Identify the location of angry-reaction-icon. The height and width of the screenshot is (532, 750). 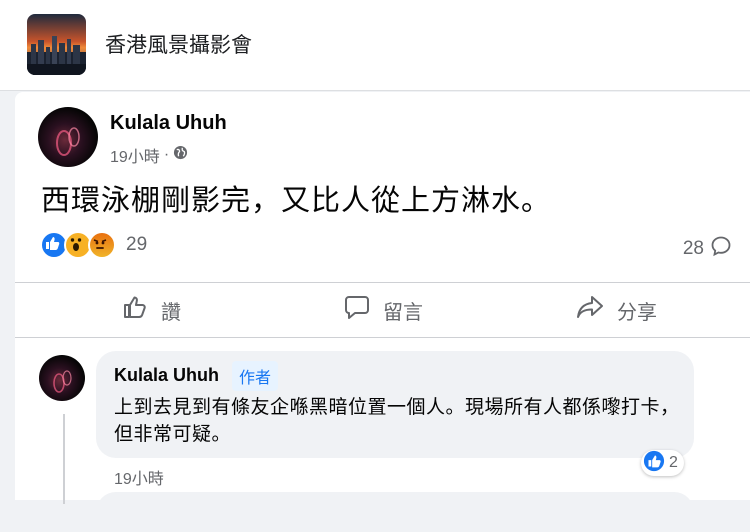
(102, 245).